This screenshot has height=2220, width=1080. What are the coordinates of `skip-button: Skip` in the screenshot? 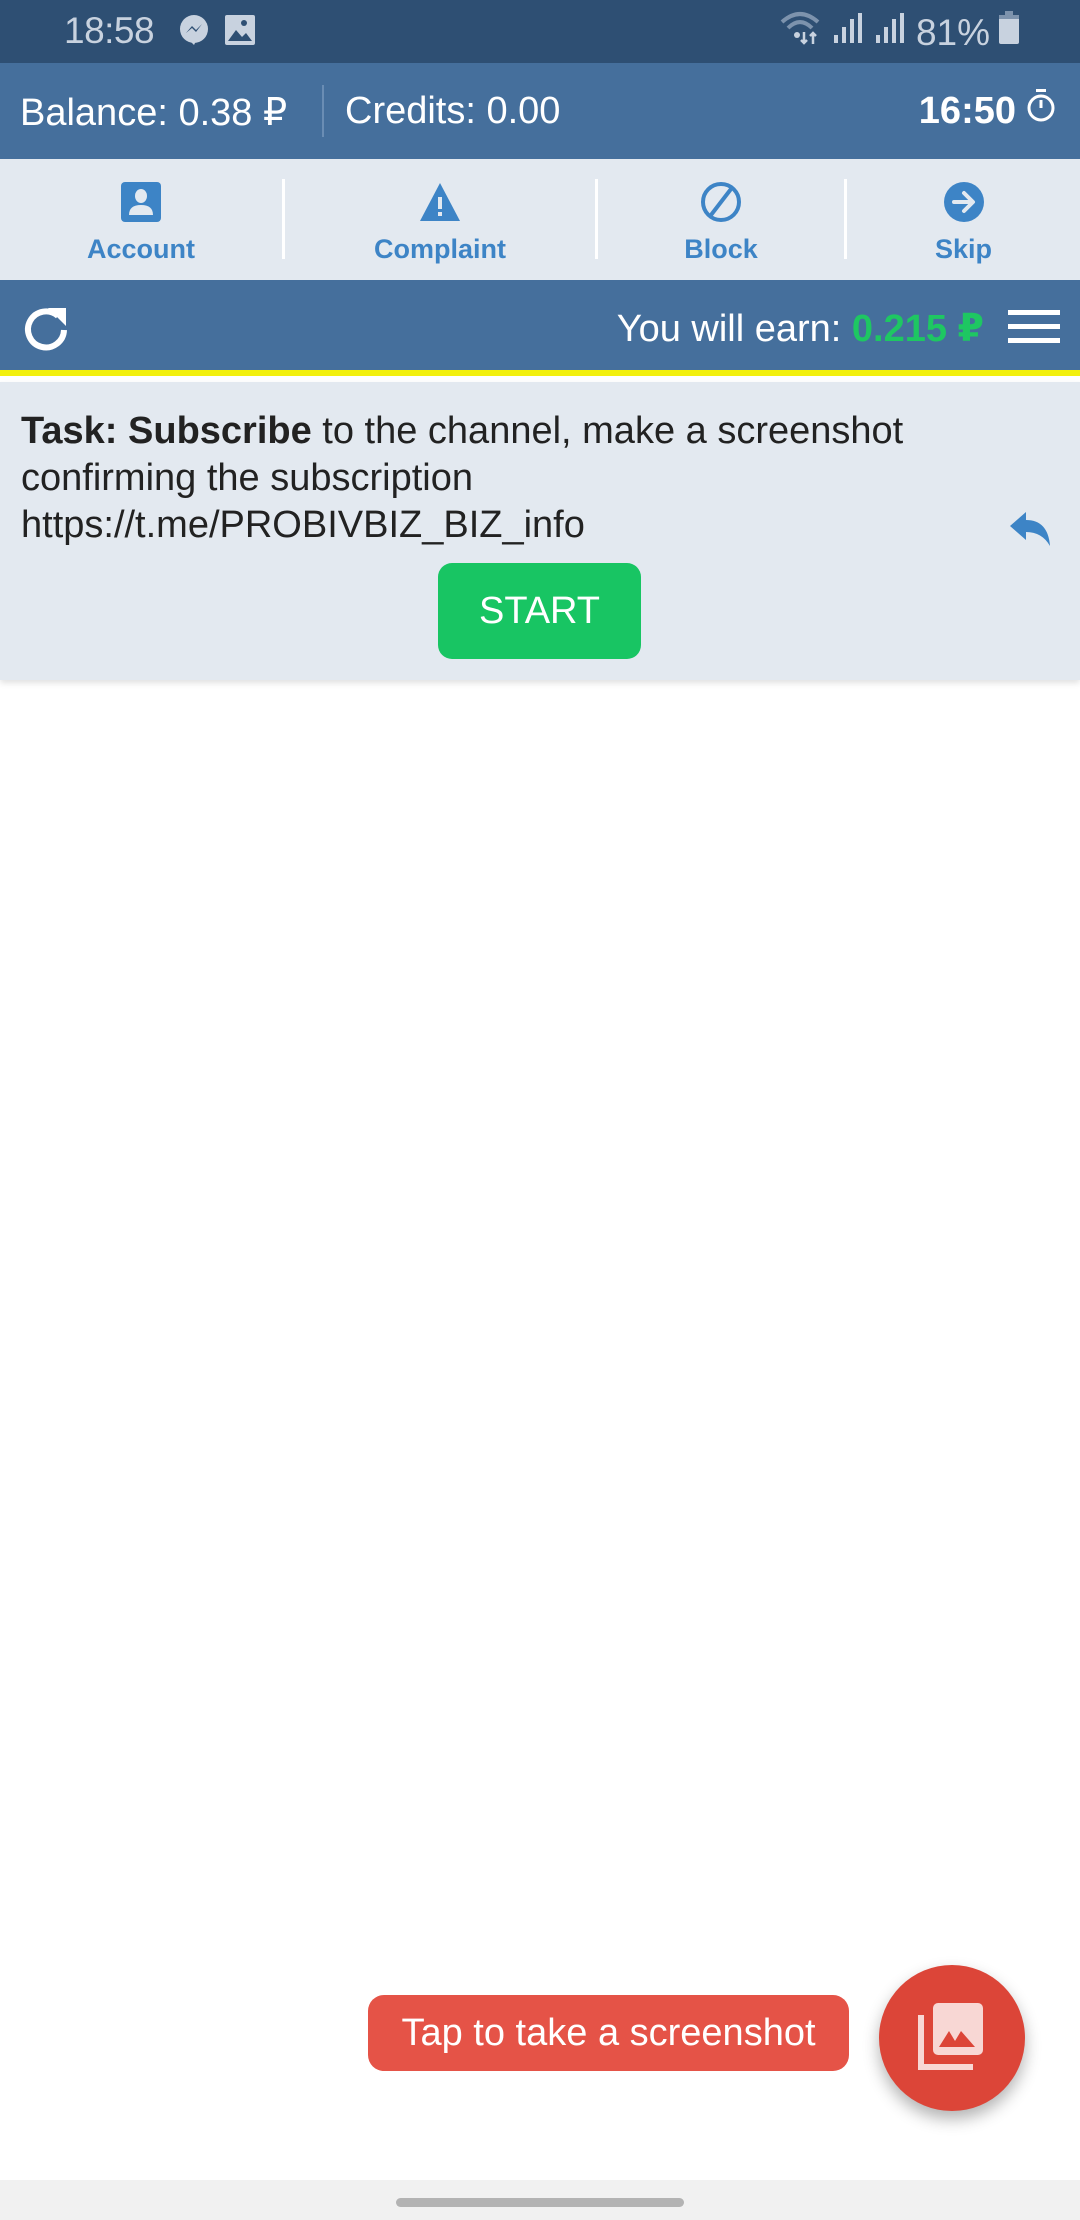 It's located at (963, 219).